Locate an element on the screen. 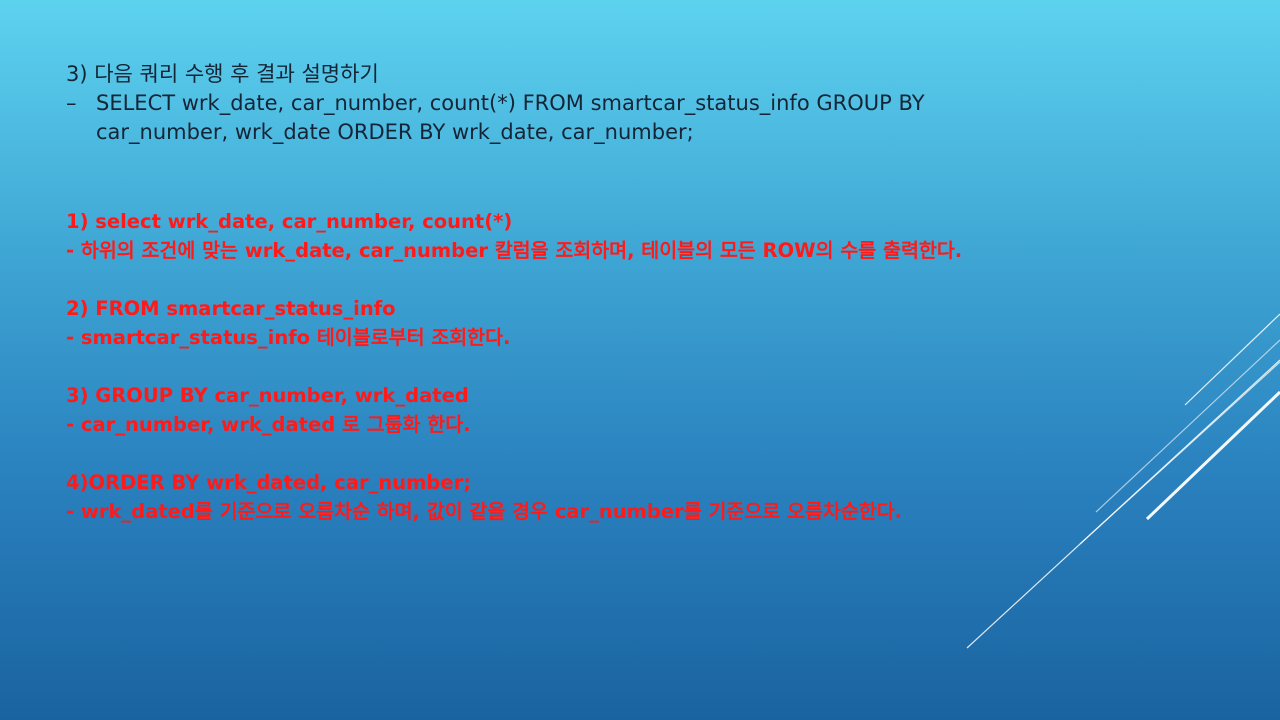 The image size is (1280, 720). answer-heading: 4)ORDER BY wrk_dated, car_number; is located at coordinates (269, 482).